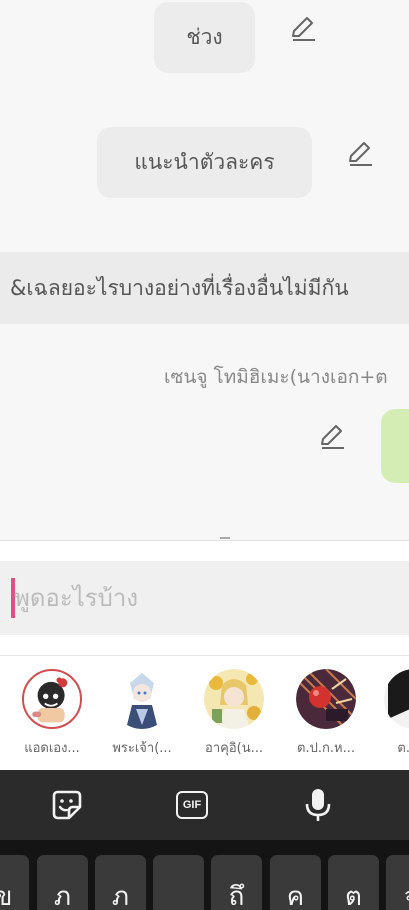  I want to click on keyboard-key: ถึ, so click(236, 882).